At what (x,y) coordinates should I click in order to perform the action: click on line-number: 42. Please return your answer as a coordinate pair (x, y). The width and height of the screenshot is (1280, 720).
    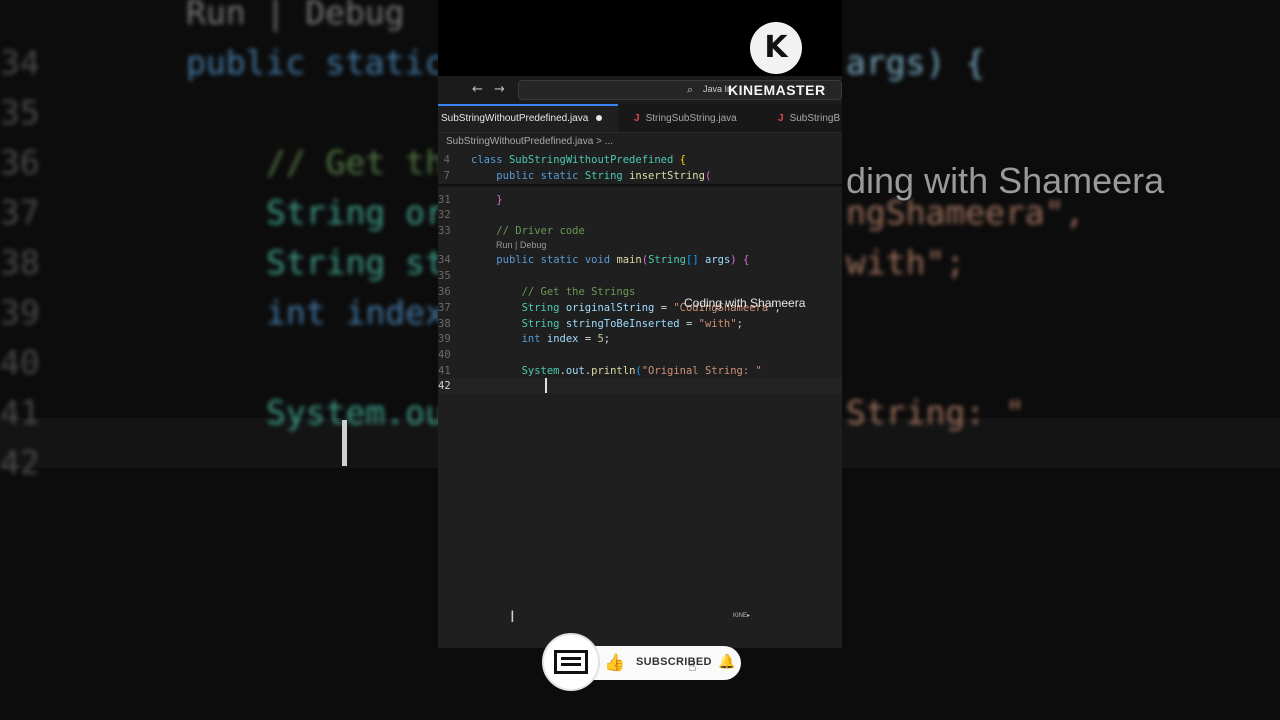
    Looking at the image, I should click on (444, 386).